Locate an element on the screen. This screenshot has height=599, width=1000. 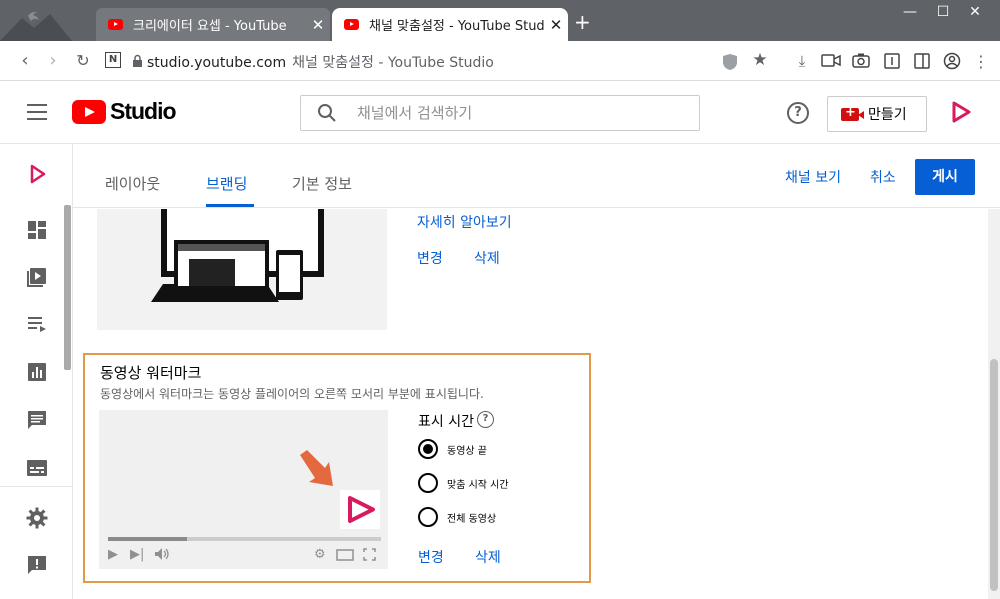
create-button-label: 만들기 is located at coordinates (887, 115).